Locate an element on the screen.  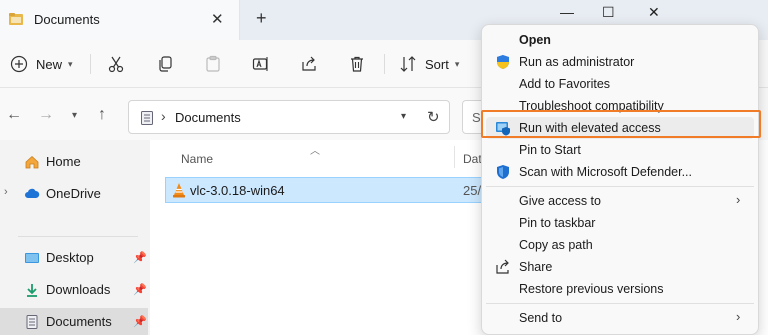
scissors-icon is located at coordinates (116, 64).